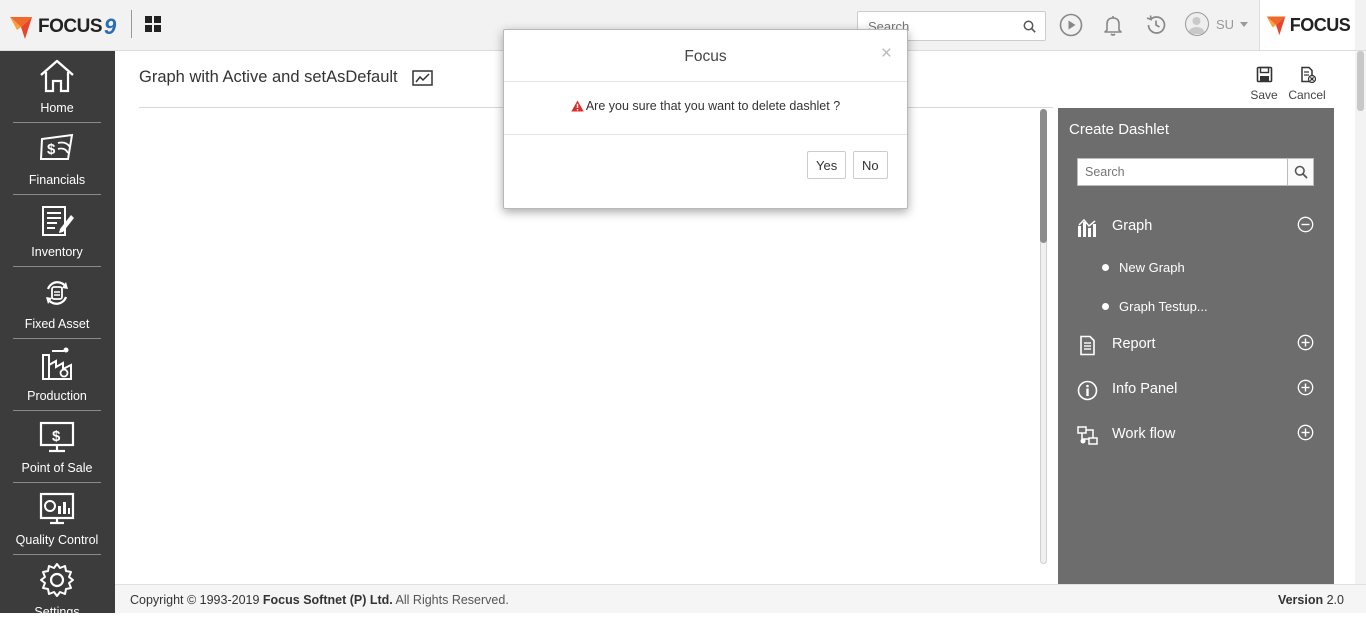  Describe the element at coordinates (1197, 390) in the screenshot. I see `category-info-panel: Info Panel` at that location.